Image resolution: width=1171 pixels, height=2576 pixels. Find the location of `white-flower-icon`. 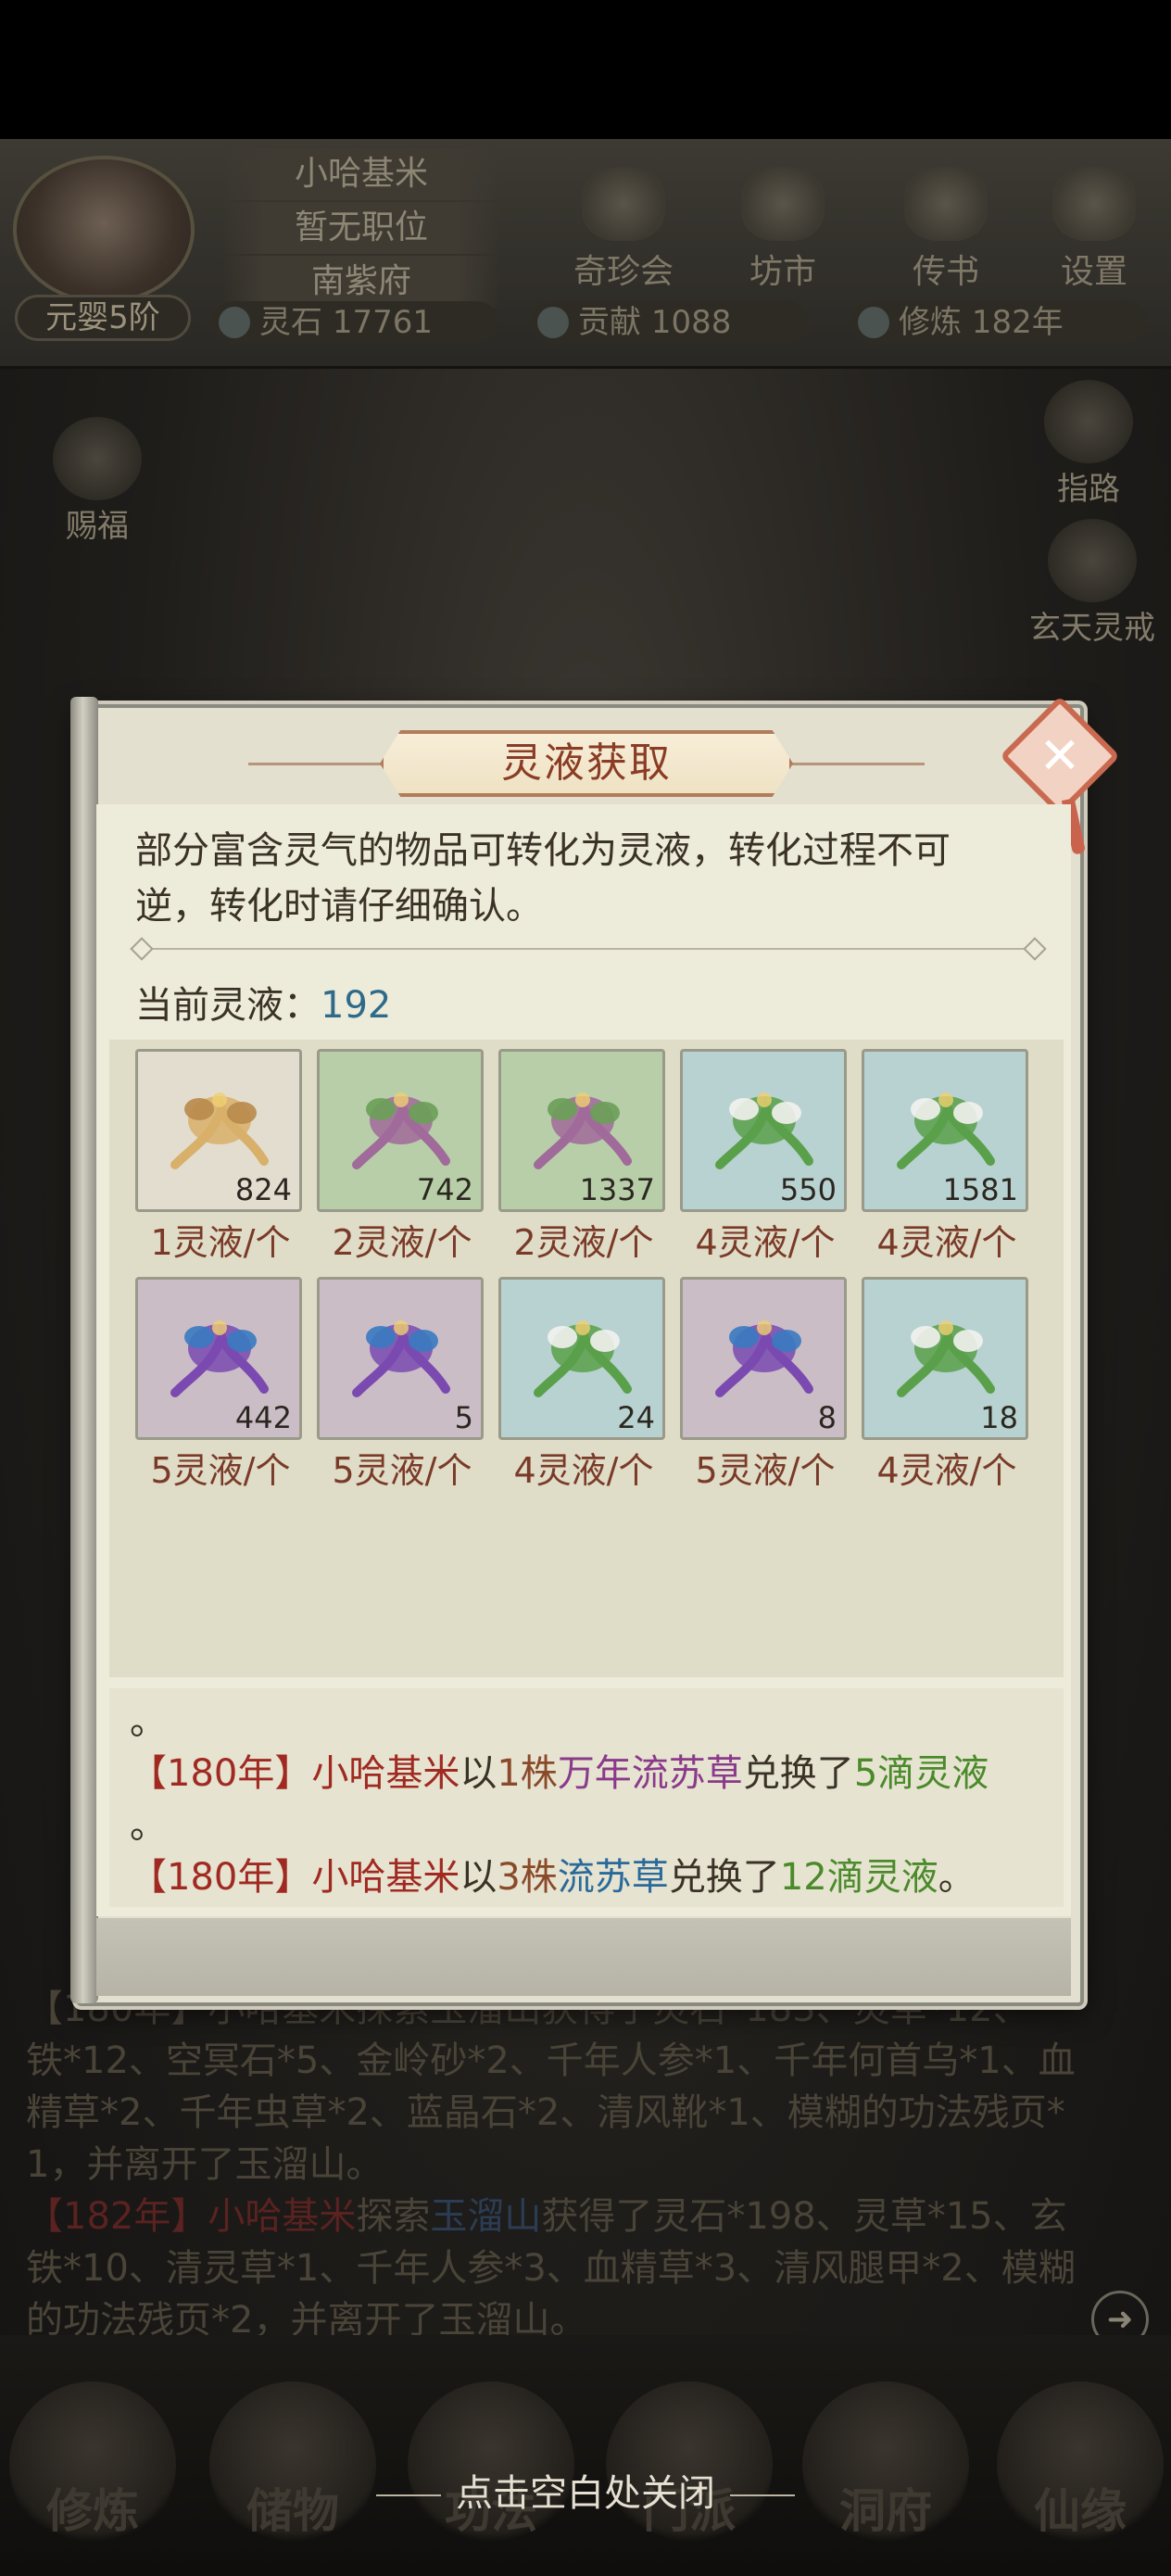

white-flower-icon is located at coordinates (764, 1130).